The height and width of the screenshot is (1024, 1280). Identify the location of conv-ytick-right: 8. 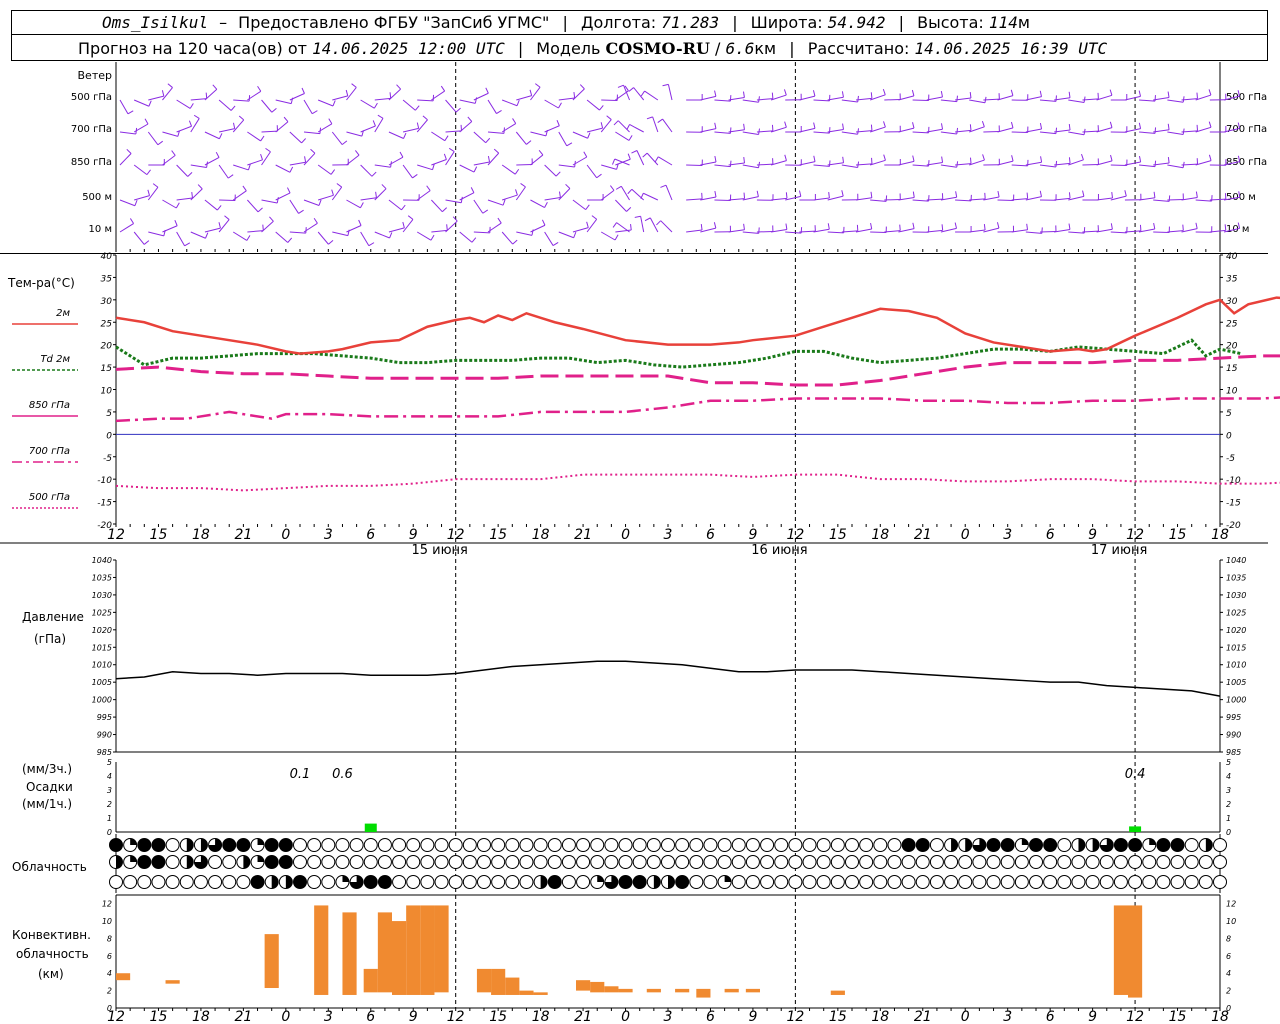
(1228, 938).